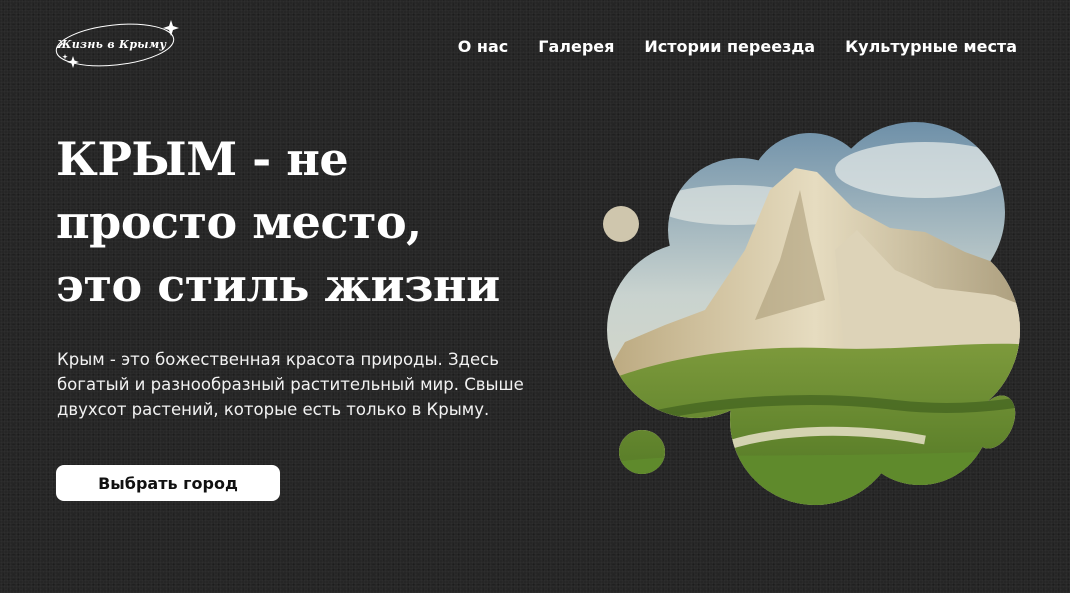  Describe the element at coordinates (729, 46) in the screenshot. I see `nav-relocation-stories: Истории переезда` at that location.